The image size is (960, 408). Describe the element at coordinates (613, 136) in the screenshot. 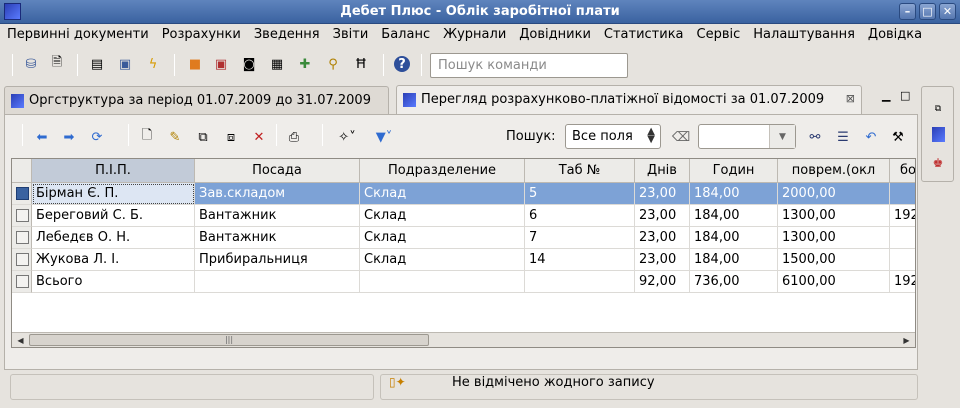

I see `search-scope-select: Все поля ▲ ▼` at that location.